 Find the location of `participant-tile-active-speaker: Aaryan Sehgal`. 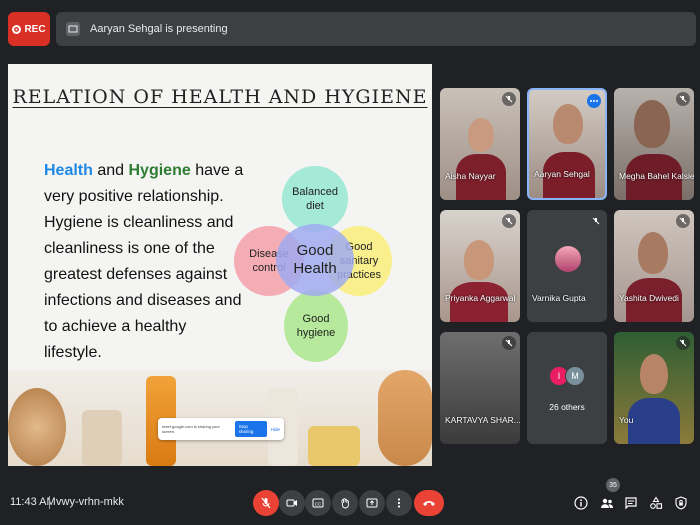

participant-tile-active-speaker: Aaryan Sehgal is located at coordinates (567, 144).